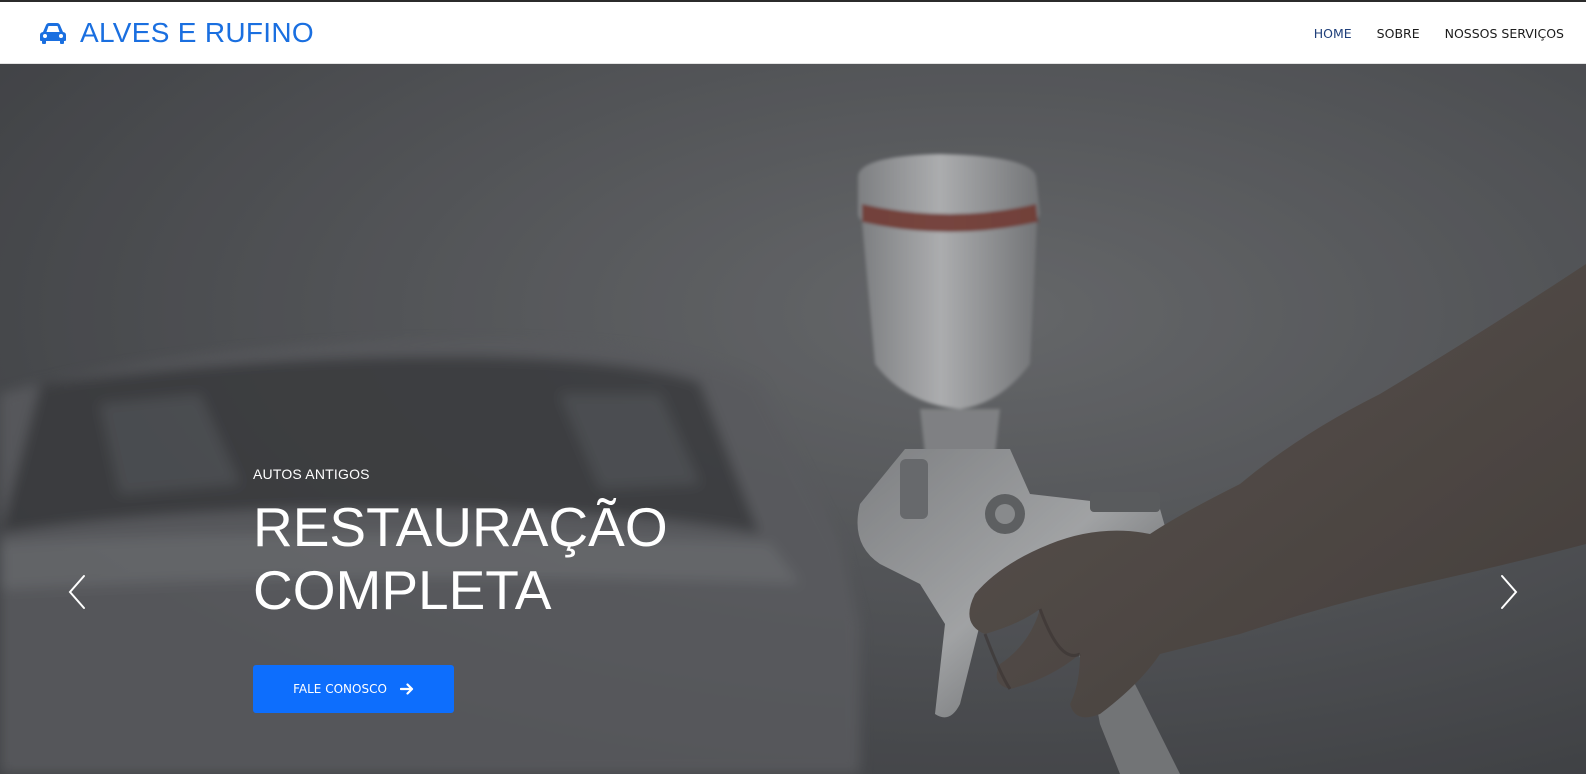 The image size is (1586, 774). Describe the element at coordinates (402, 590) in the screenshot. I see `hero-title-line-2: COMPLETA` at that location.